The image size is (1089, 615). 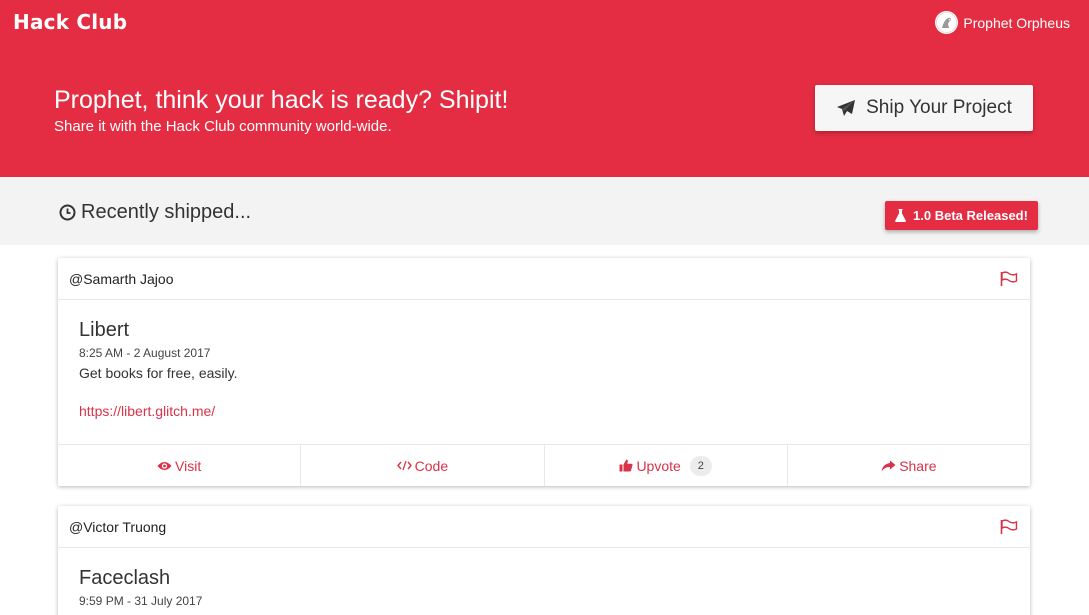 I want to click on flask-icon, so click(x=901, y=215).